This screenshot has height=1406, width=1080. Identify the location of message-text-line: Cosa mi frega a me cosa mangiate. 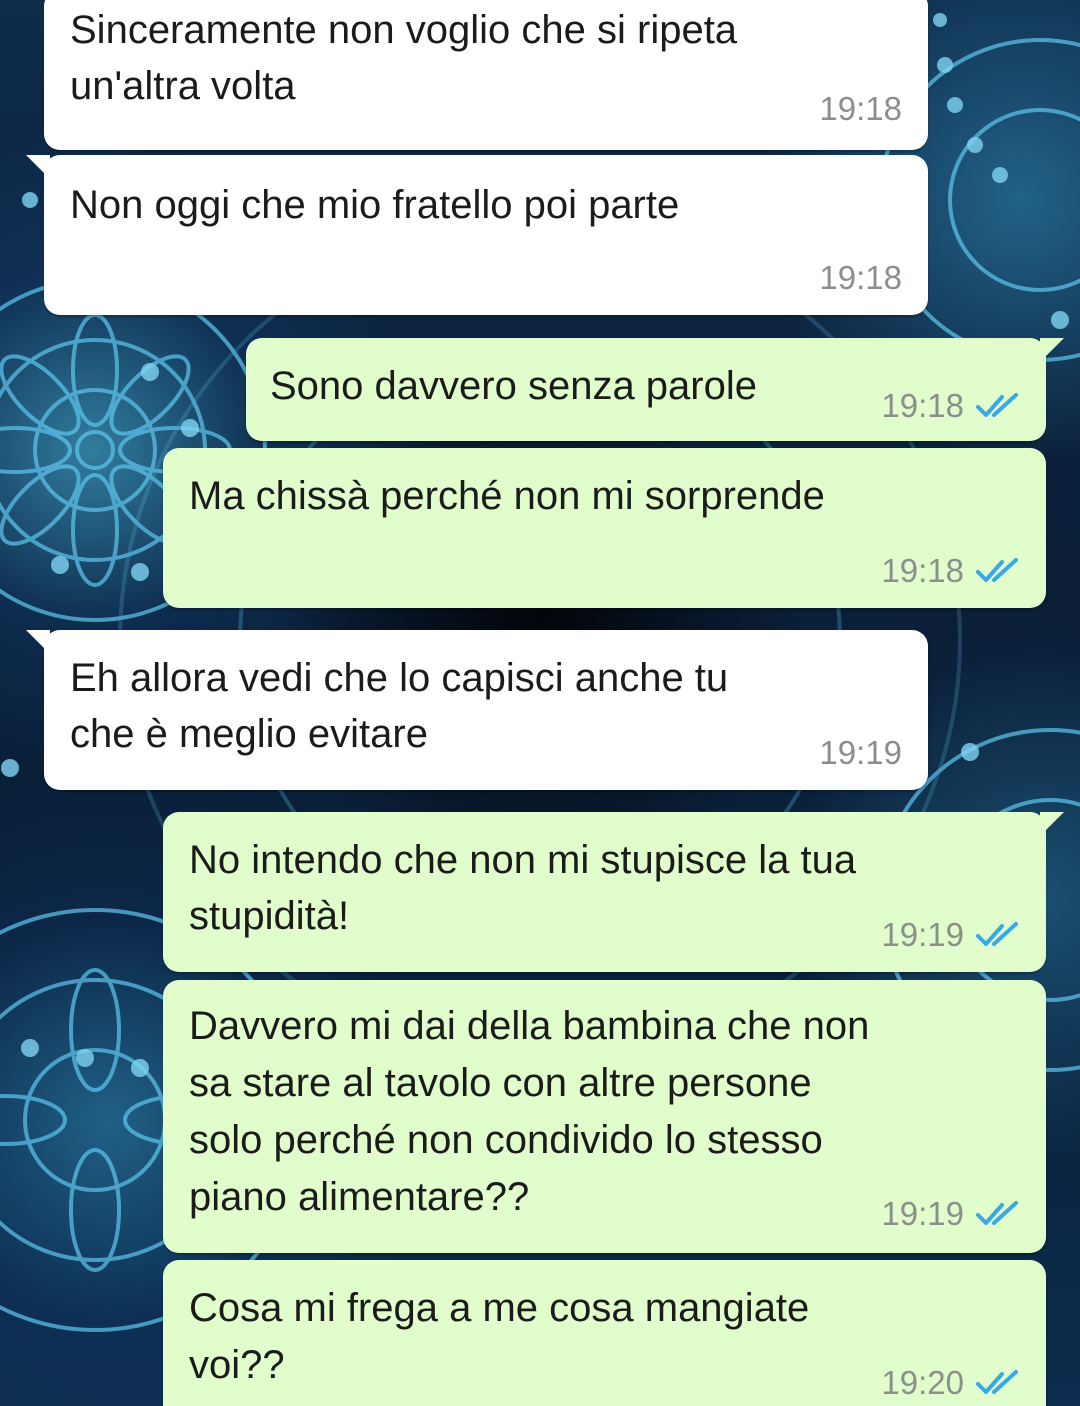
(499, 1308).